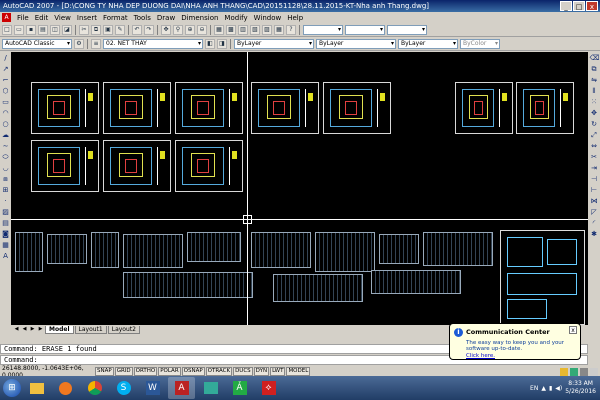 This screenshot has width=600, height=400. Describe the element at coordinates (323, 29) in the screenshot. I see `text-style-select` at that location.